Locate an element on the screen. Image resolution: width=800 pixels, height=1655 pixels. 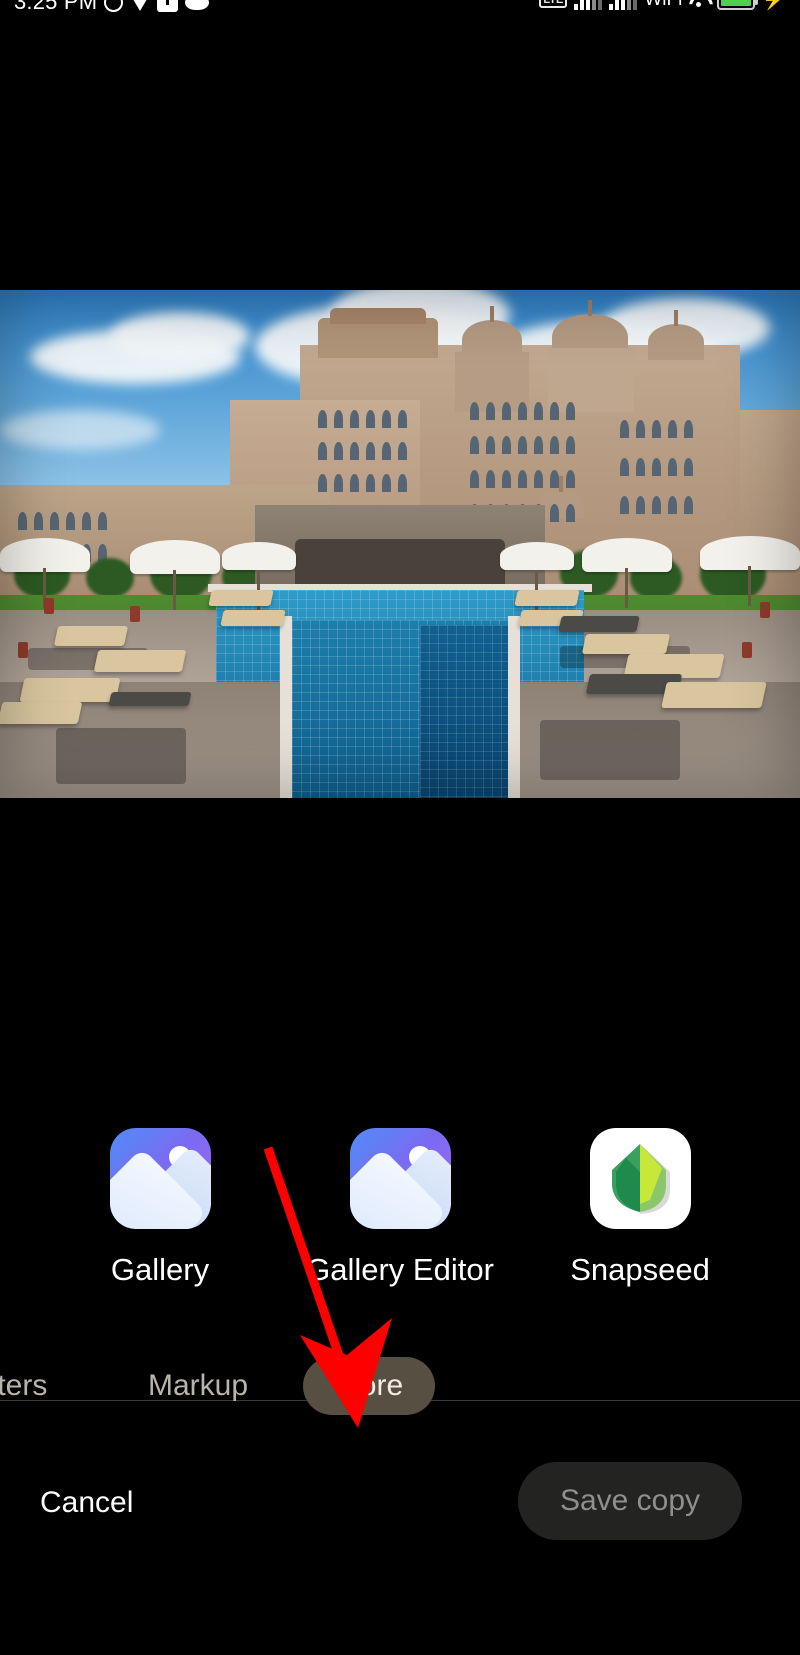
tab-more: More is located at coordinates (369, 1386).